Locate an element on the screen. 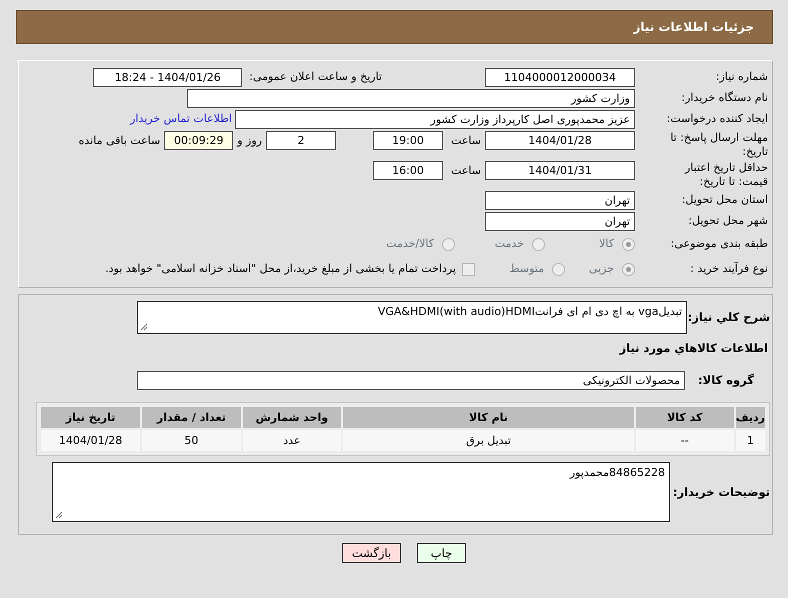 The height and width of the screenshot is (598, 788). description-text: تبدیلvga به اچ دی ام ای فرانتVGA&HDMI(with audio)HDMI is located at coordinates (530, 311).